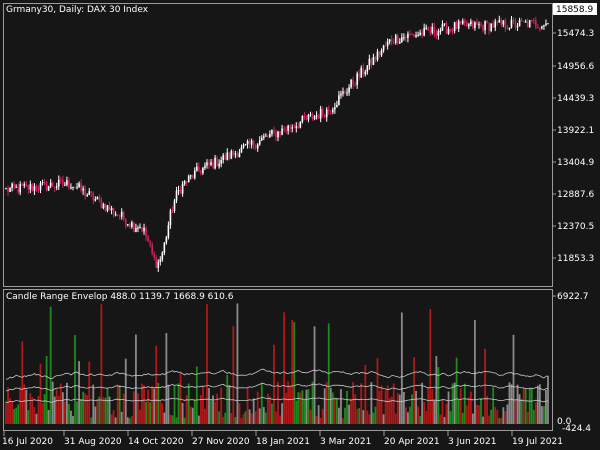 The width and height of the screenshot is (600, 450). What do you see at coordinates (575, 163) in the screenshot?
I see `price-label: 13404.9` at bounding box center [575, 163].